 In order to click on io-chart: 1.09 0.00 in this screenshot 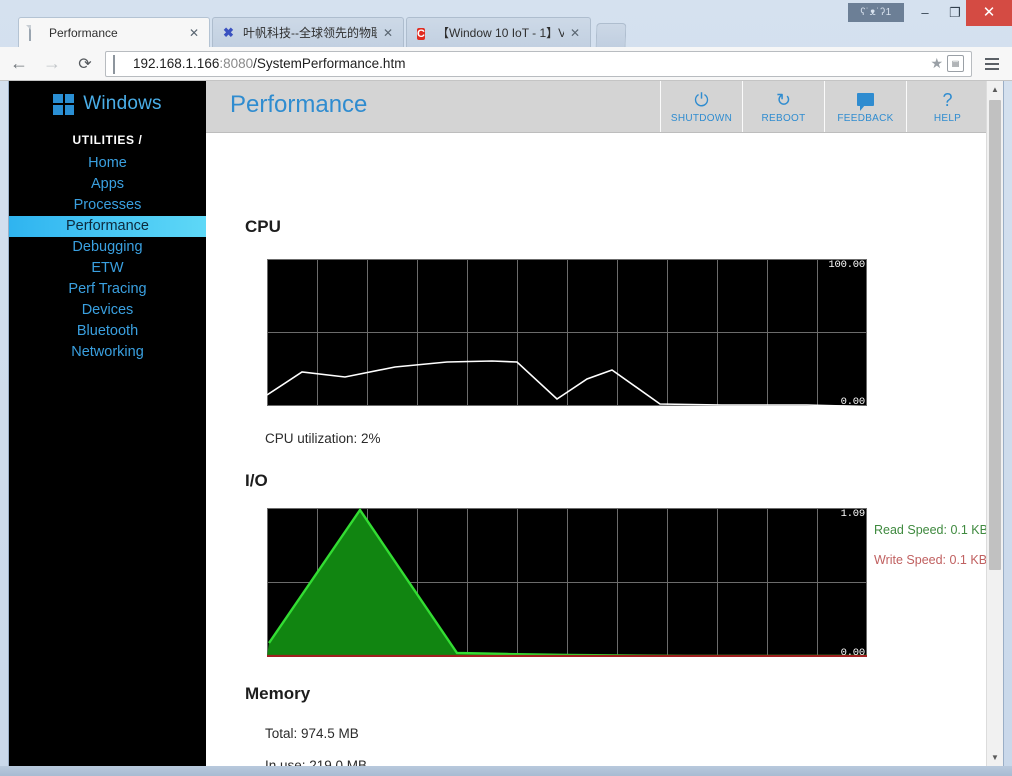, I will do `click(567, 583)`.